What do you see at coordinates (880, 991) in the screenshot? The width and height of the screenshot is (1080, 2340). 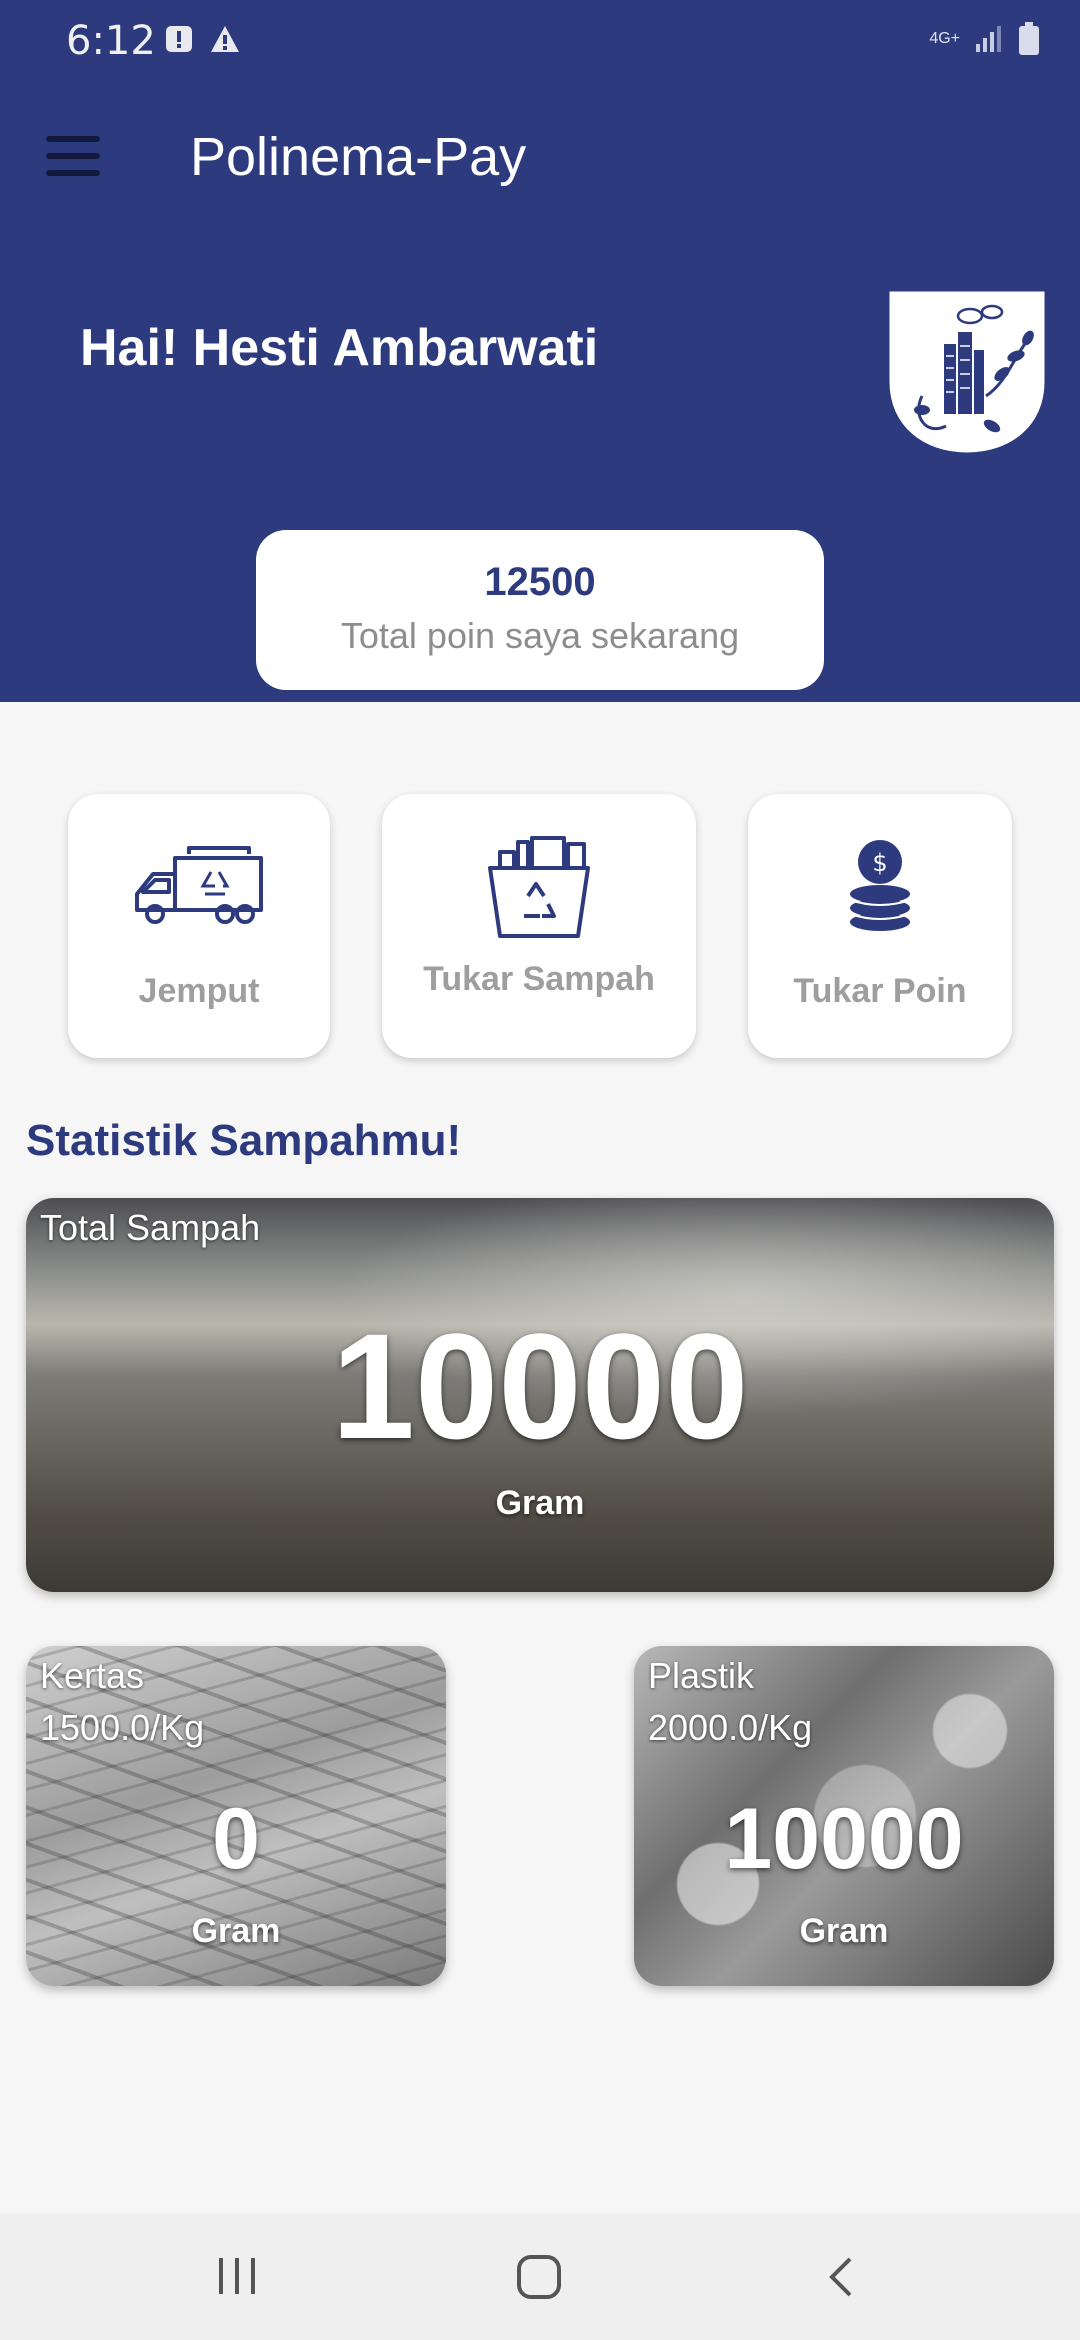 I see `tukar-poin-label: Tukar Poin` at bounding box center [880, 991].